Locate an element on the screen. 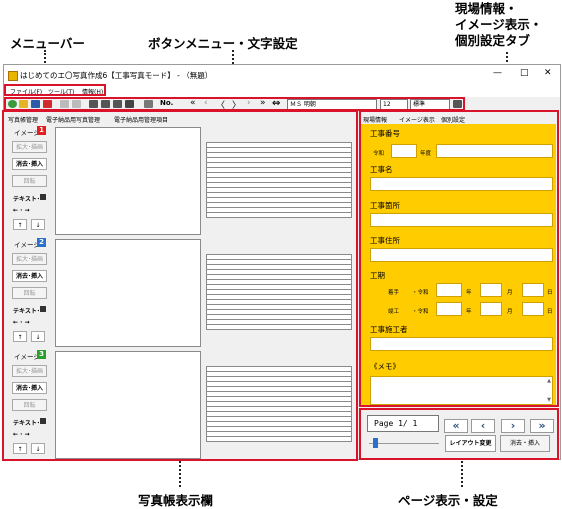 The width and height of the screenshot is (562, 509). callout-right-tabs-line2: イメージ表示・ is located at coordinates (499, 24).